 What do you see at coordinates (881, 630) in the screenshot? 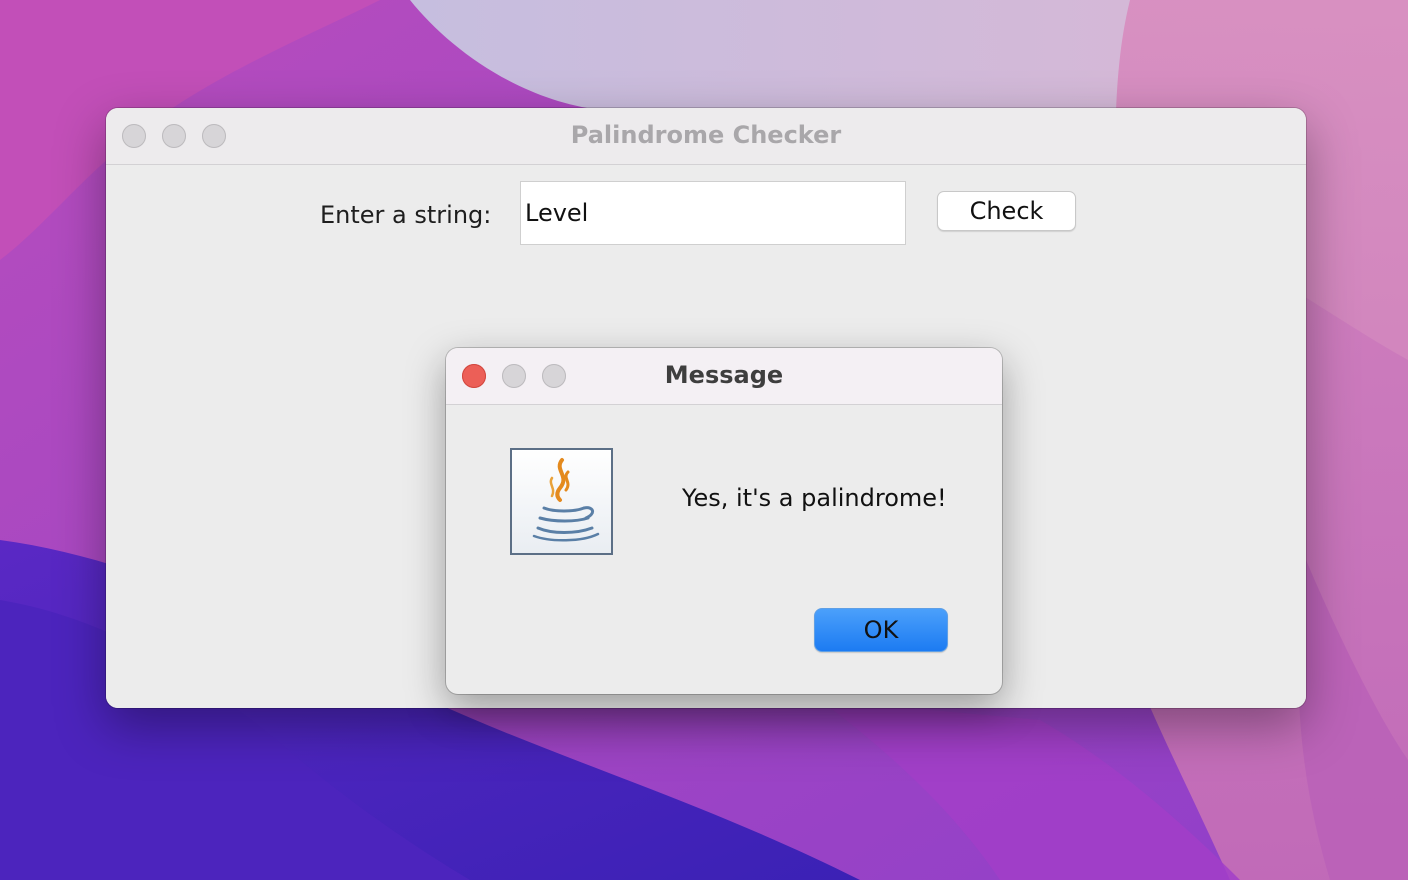
I see `ok-button: OK` at bounding box center [881, 630].